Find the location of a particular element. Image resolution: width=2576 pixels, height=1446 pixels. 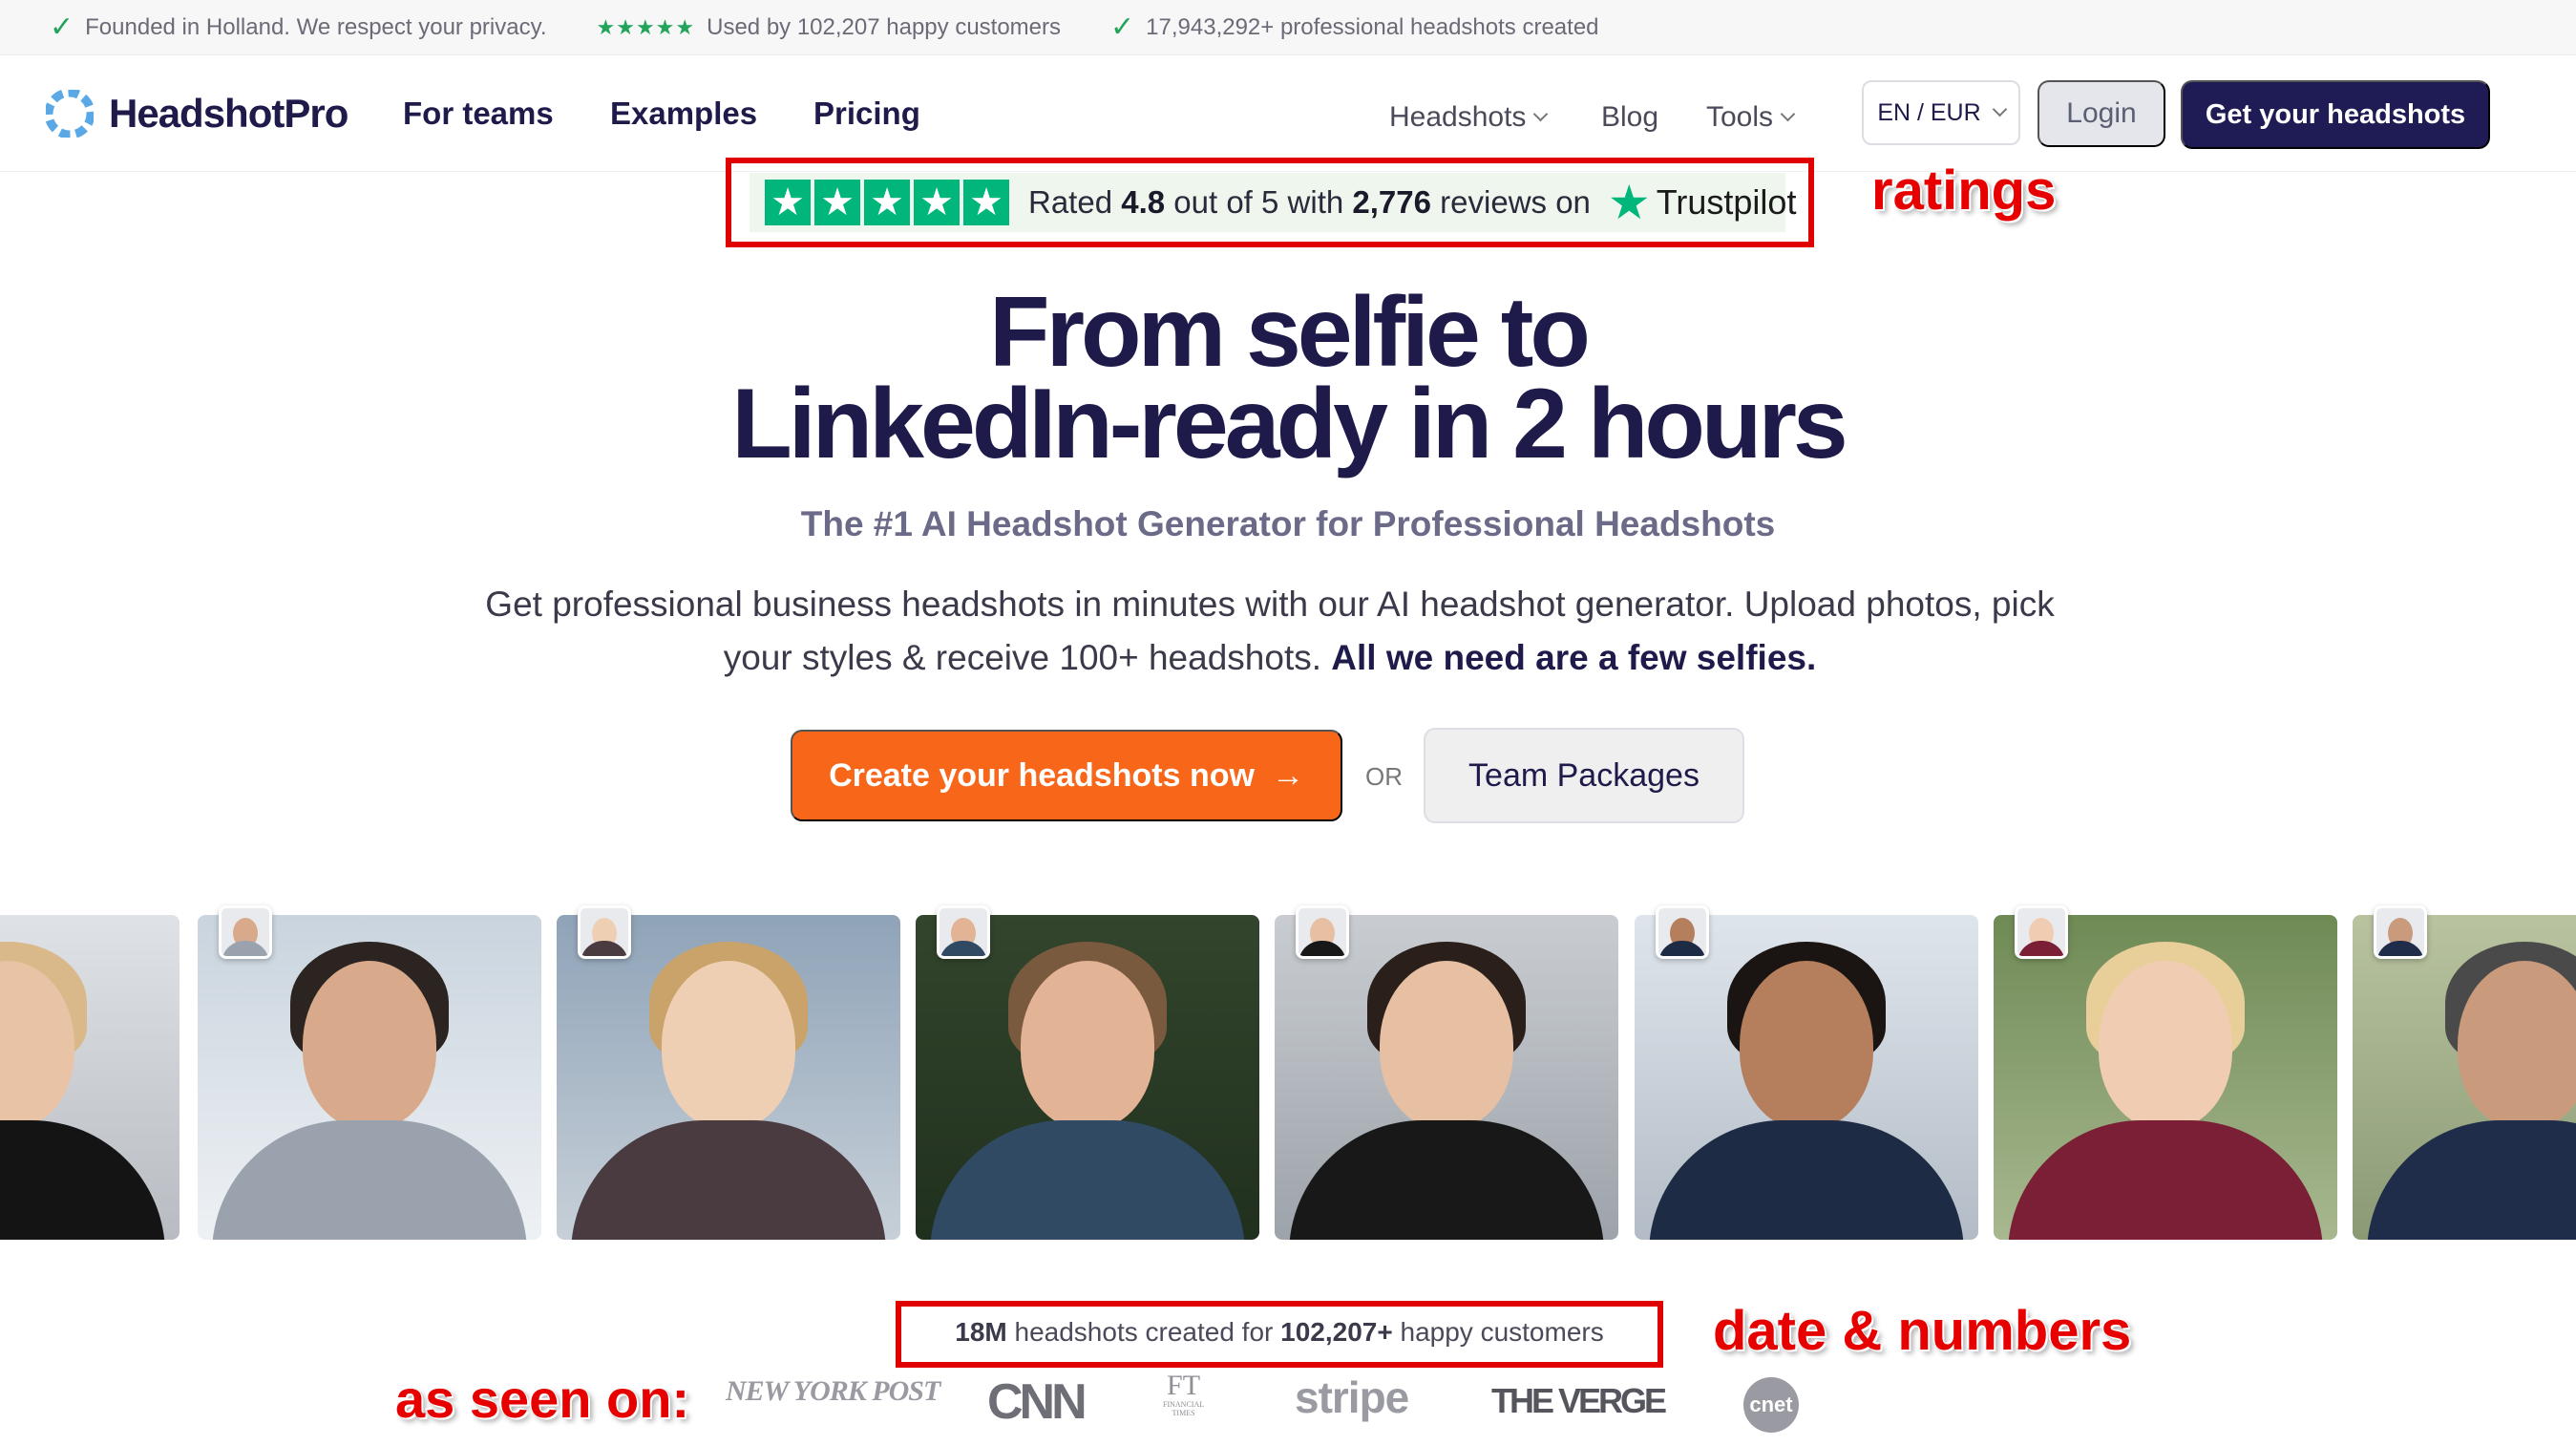

create-headshots-button: Create your headshots now → is located at coordinates (1066, 775).